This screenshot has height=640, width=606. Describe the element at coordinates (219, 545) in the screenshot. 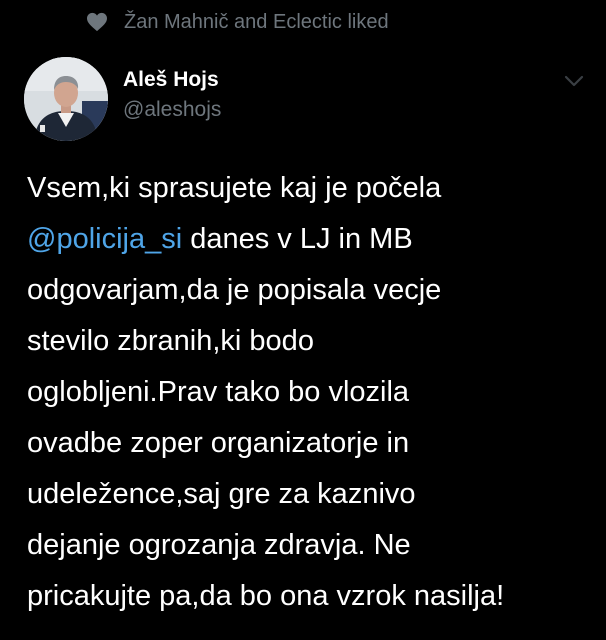

I see `tweet-line: dejanje ogrozanja zdravja. Ne` at that location.